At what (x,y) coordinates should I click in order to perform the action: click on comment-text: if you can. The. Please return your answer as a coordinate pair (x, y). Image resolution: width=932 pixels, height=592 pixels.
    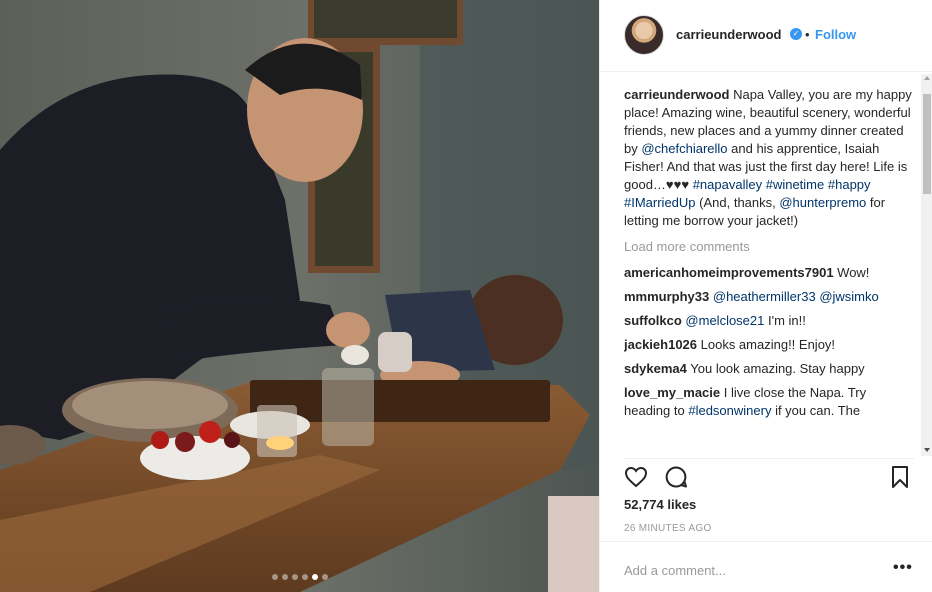
    Looking at the image, I should click on (816, 410).